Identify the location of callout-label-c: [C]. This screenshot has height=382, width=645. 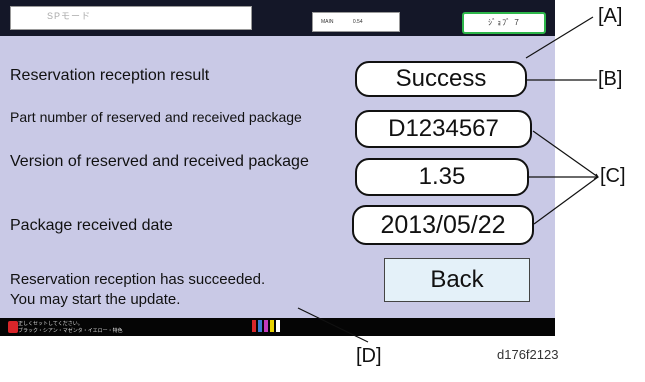
(613, 176).